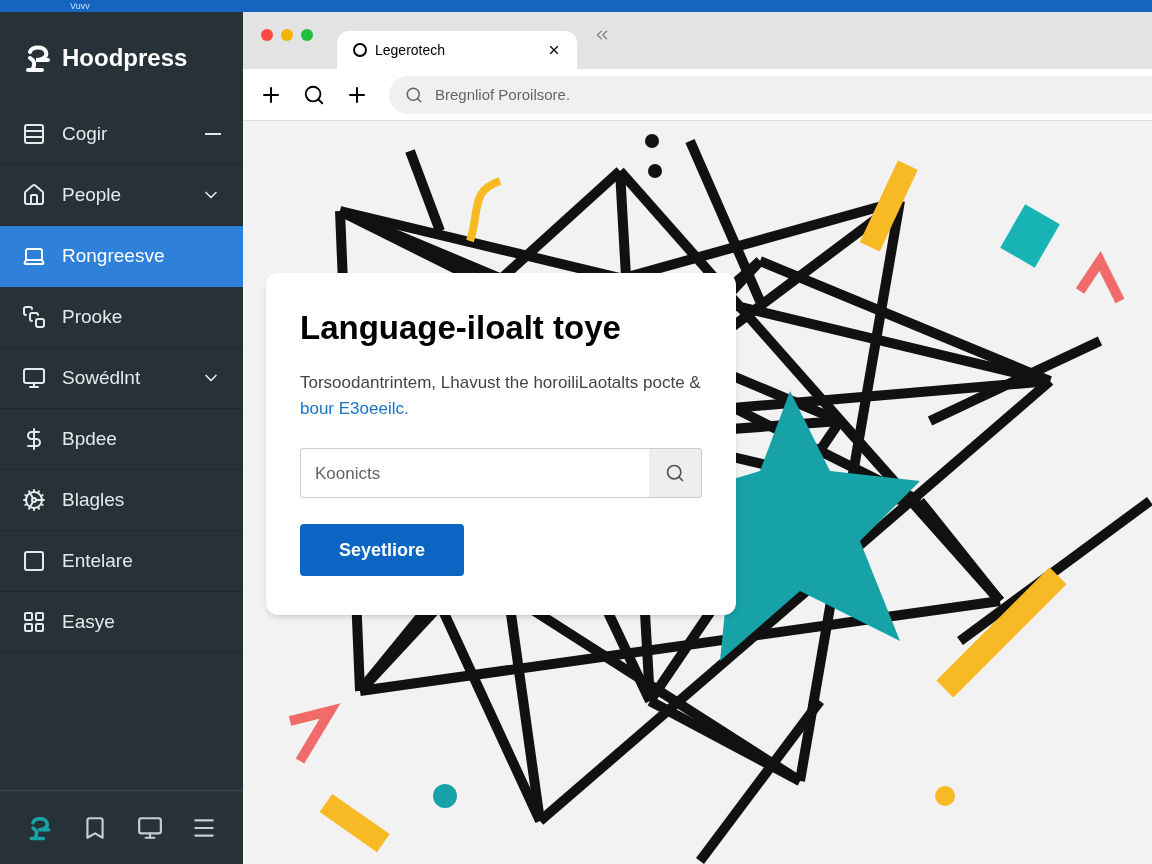 The height and width of the screenshot is (864, 1152). What do you see at coordinates (501, 396) in the screenshot?
I see `card-description: Torsoodantrintem, Lhavust the horoiliLaotalts pocte & bour E3oeeilc.` at bounding box center [501, 396].